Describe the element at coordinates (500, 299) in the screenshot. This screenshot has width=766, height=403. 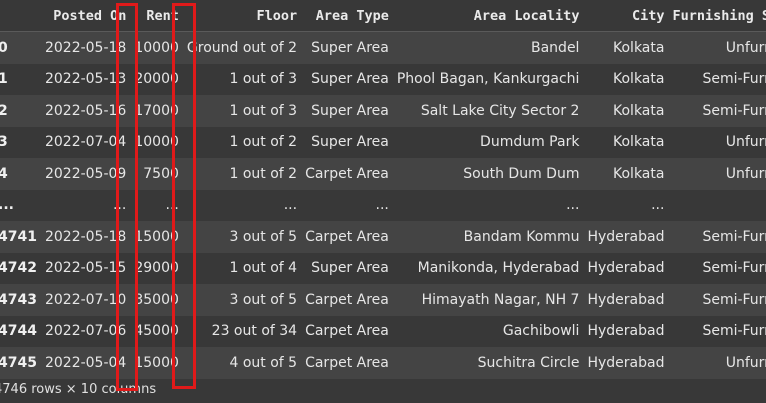
I see `cell-locality: Himayath Nagar, NH 7` at that location.